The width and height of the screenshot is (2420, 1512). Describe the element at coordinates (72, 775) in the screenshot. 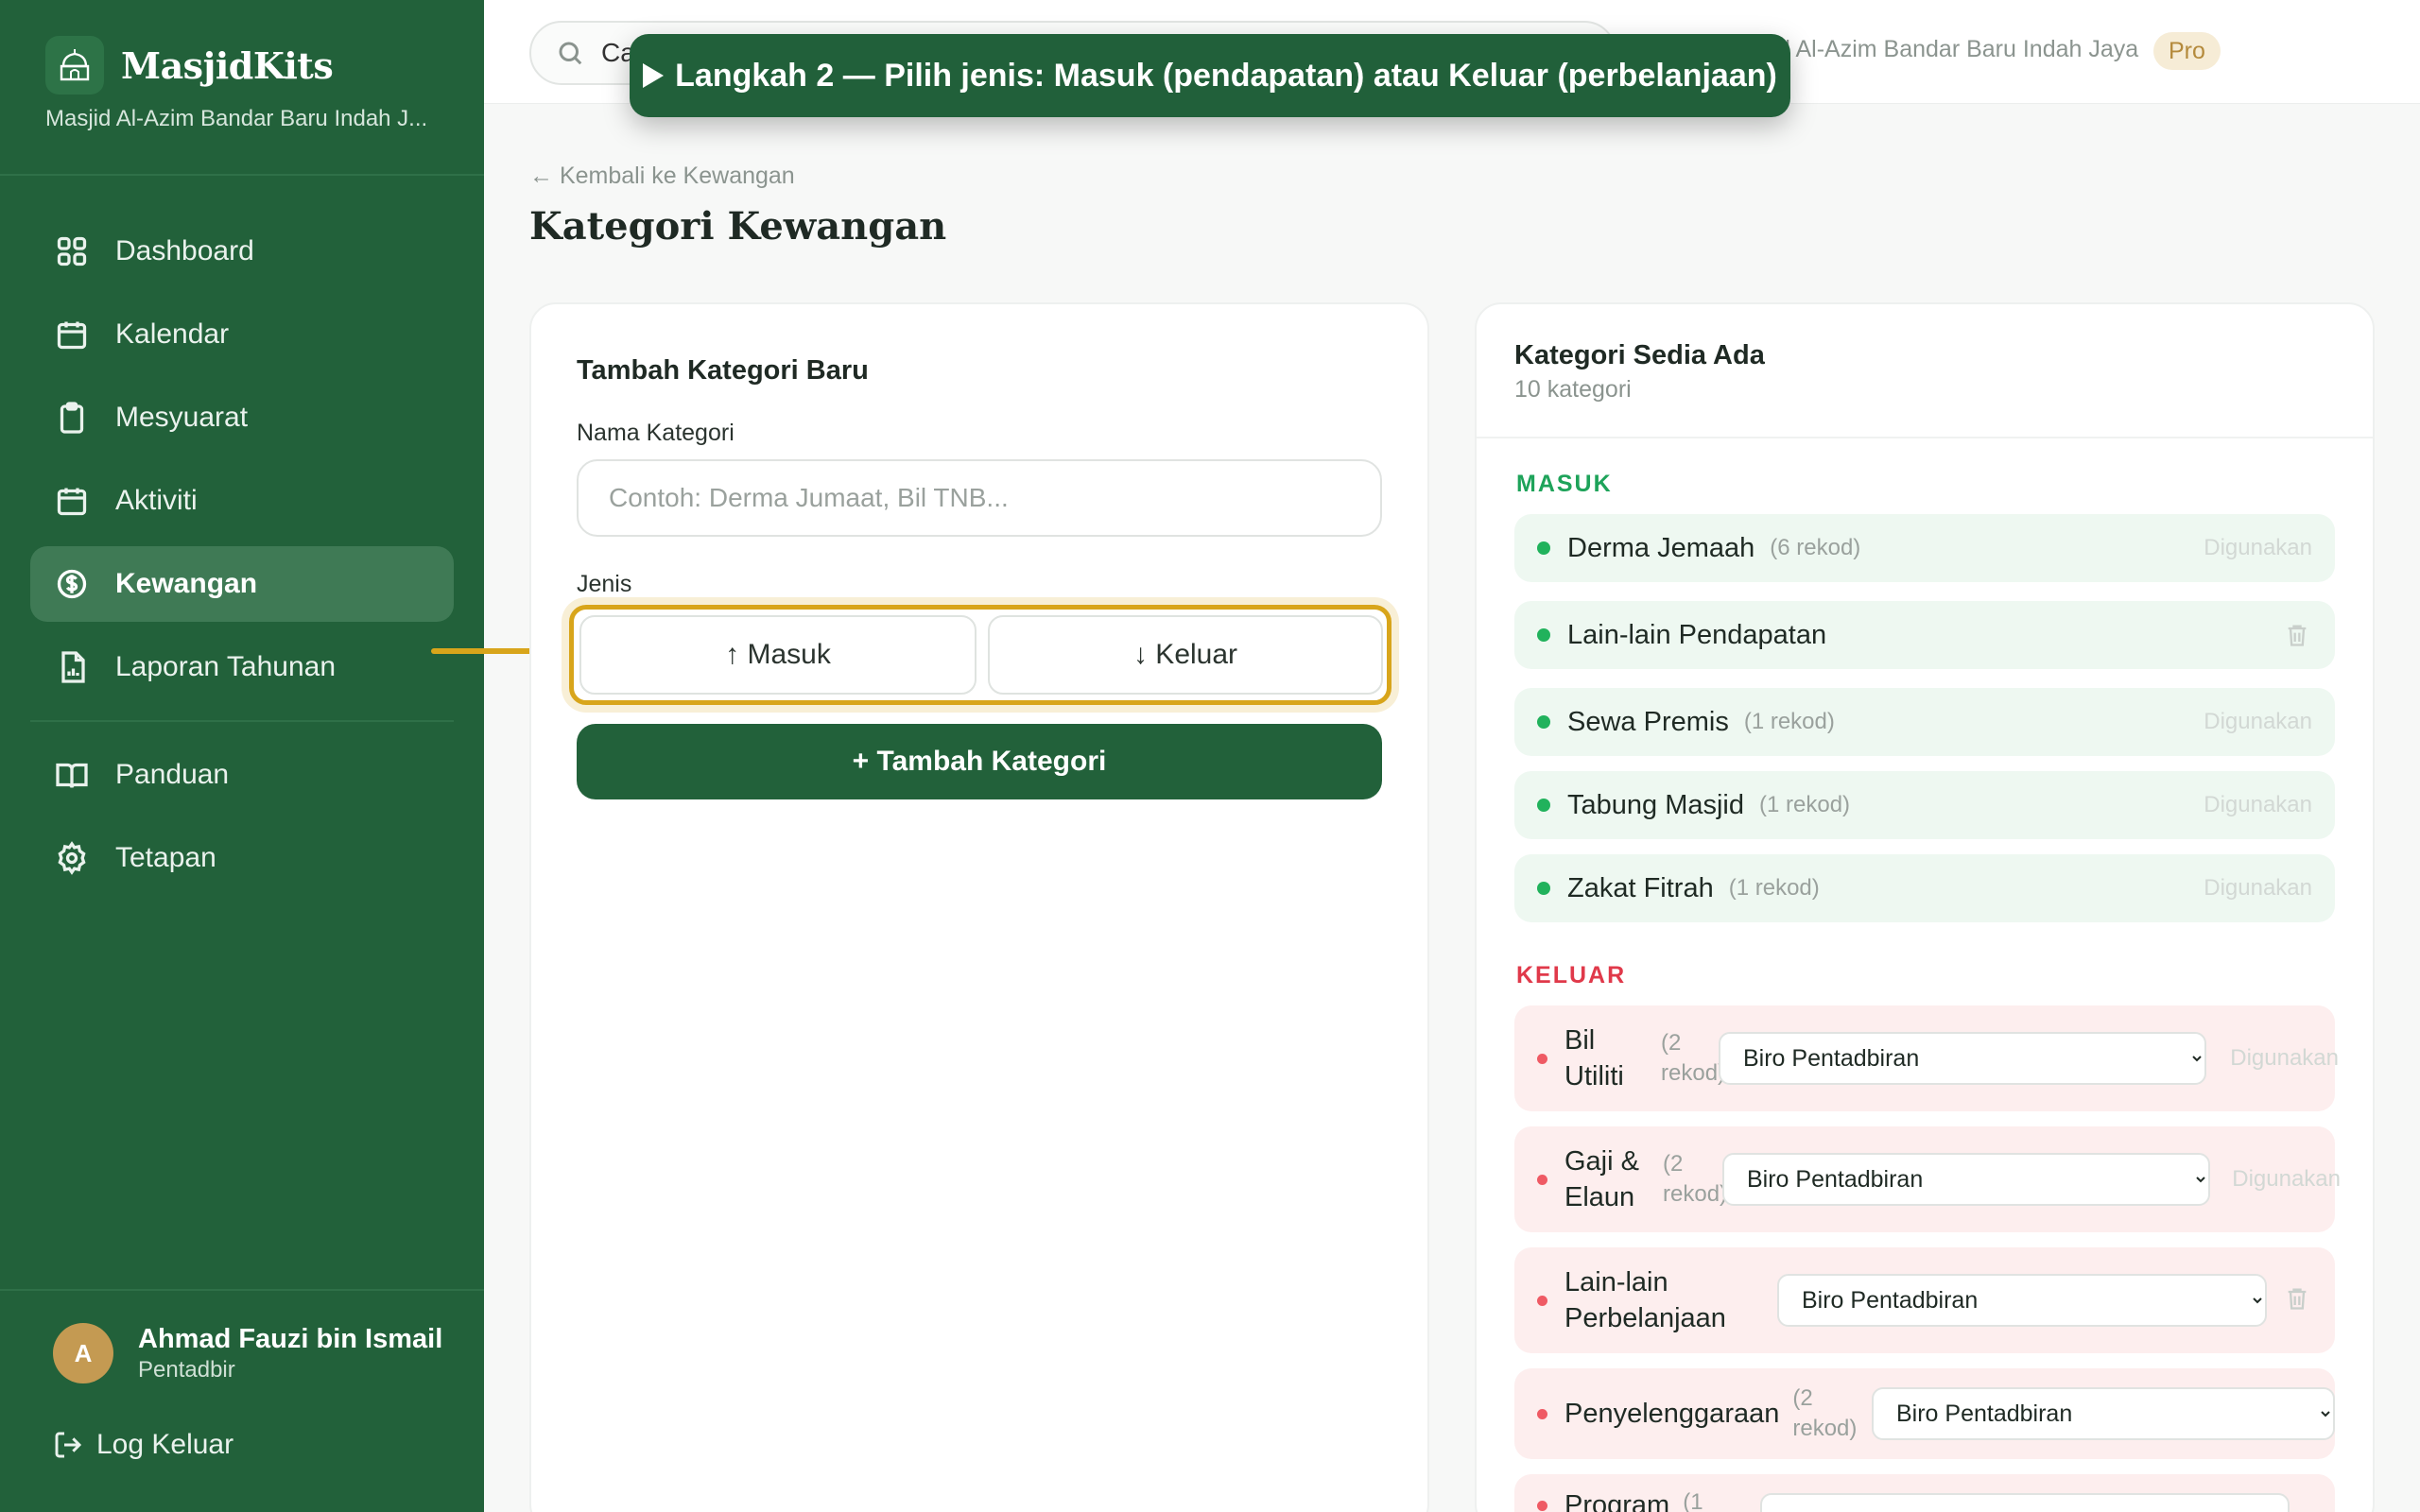

I see `book-icon` at that location.